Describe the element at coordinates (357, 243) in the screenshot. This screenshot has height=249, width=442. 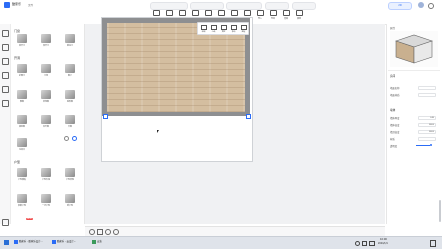
I see `wifi-icon` at that location.